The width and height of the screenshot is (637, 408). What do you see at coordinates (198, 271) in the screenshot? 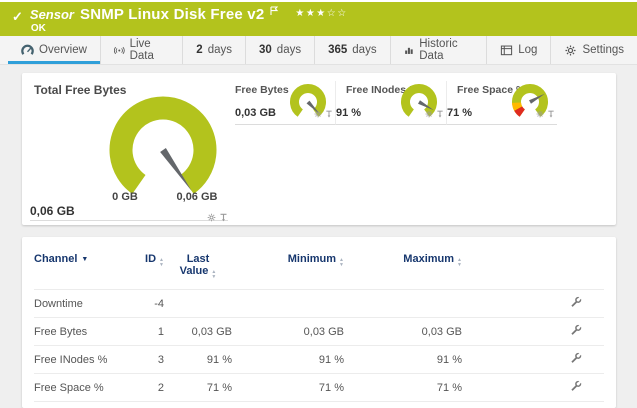
I see `column-header-last-value: Last Value▲▼` at bounding box center [198, 271].